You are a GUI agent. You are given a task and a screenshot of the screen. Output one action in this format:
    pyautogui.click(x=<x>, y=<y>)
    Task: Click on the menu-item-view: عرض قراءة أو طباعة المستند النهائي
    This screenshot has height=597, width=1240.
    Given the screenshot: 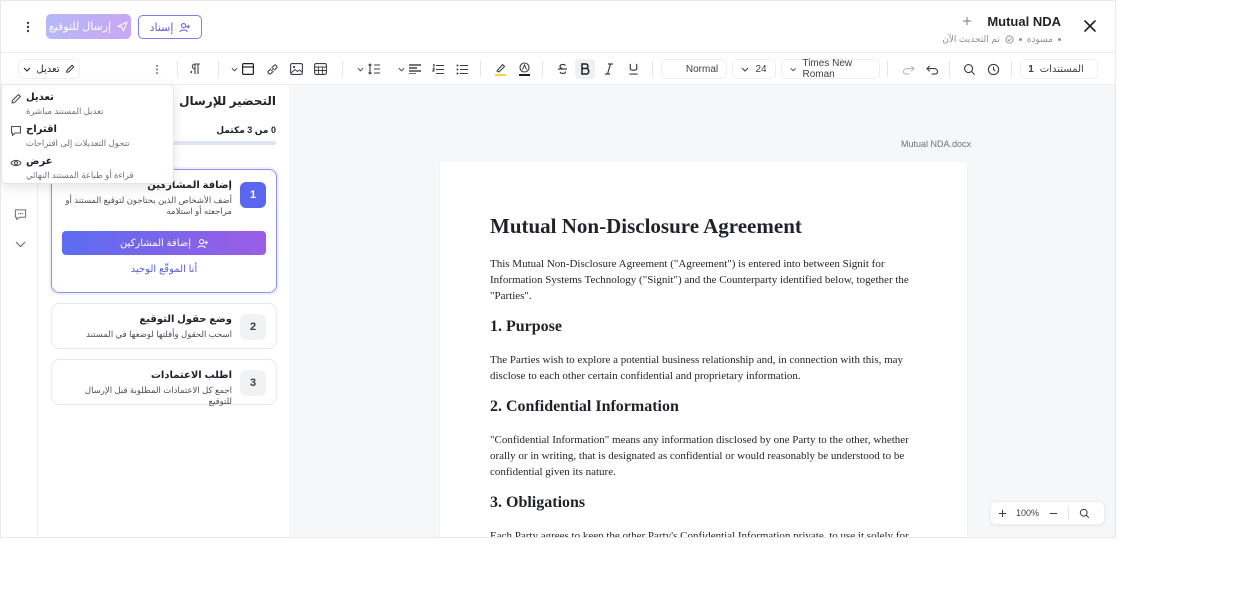 What is the action you would take?
    pyautogui.click(x=90, y=169)
    